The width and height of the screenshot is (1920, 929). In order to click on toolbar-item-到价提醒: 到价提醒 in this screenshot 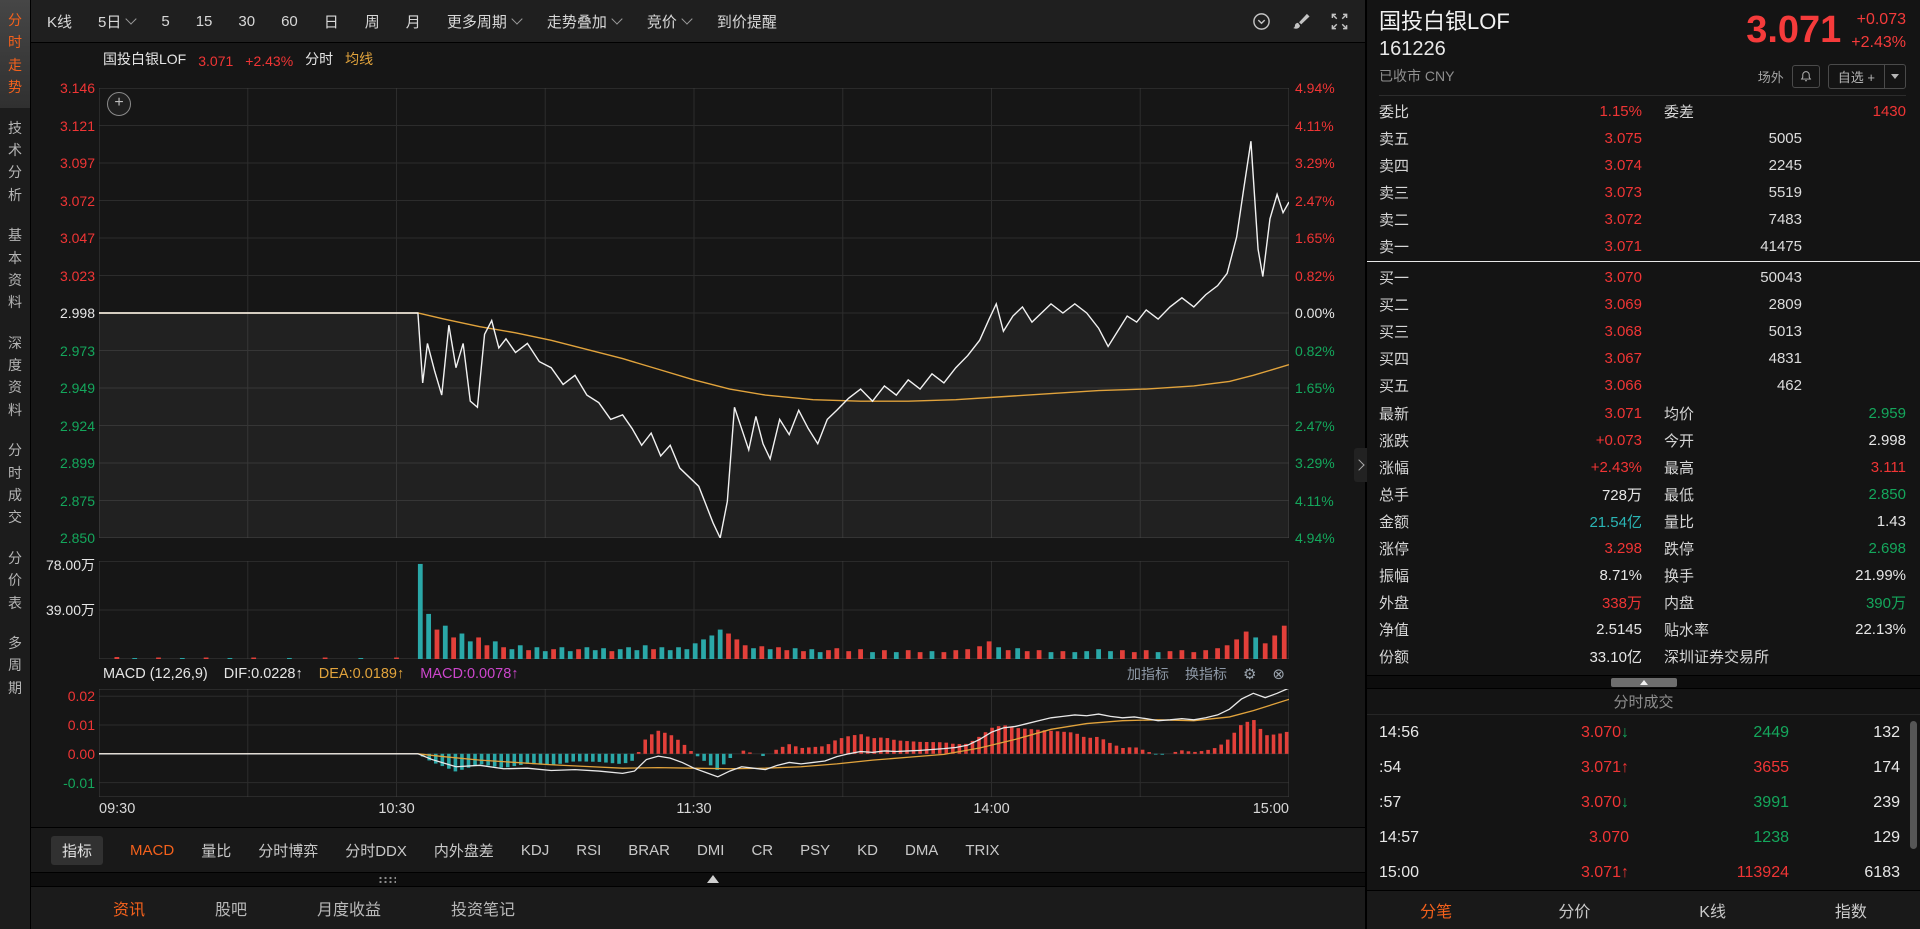, I will do `click(747, 21)`.